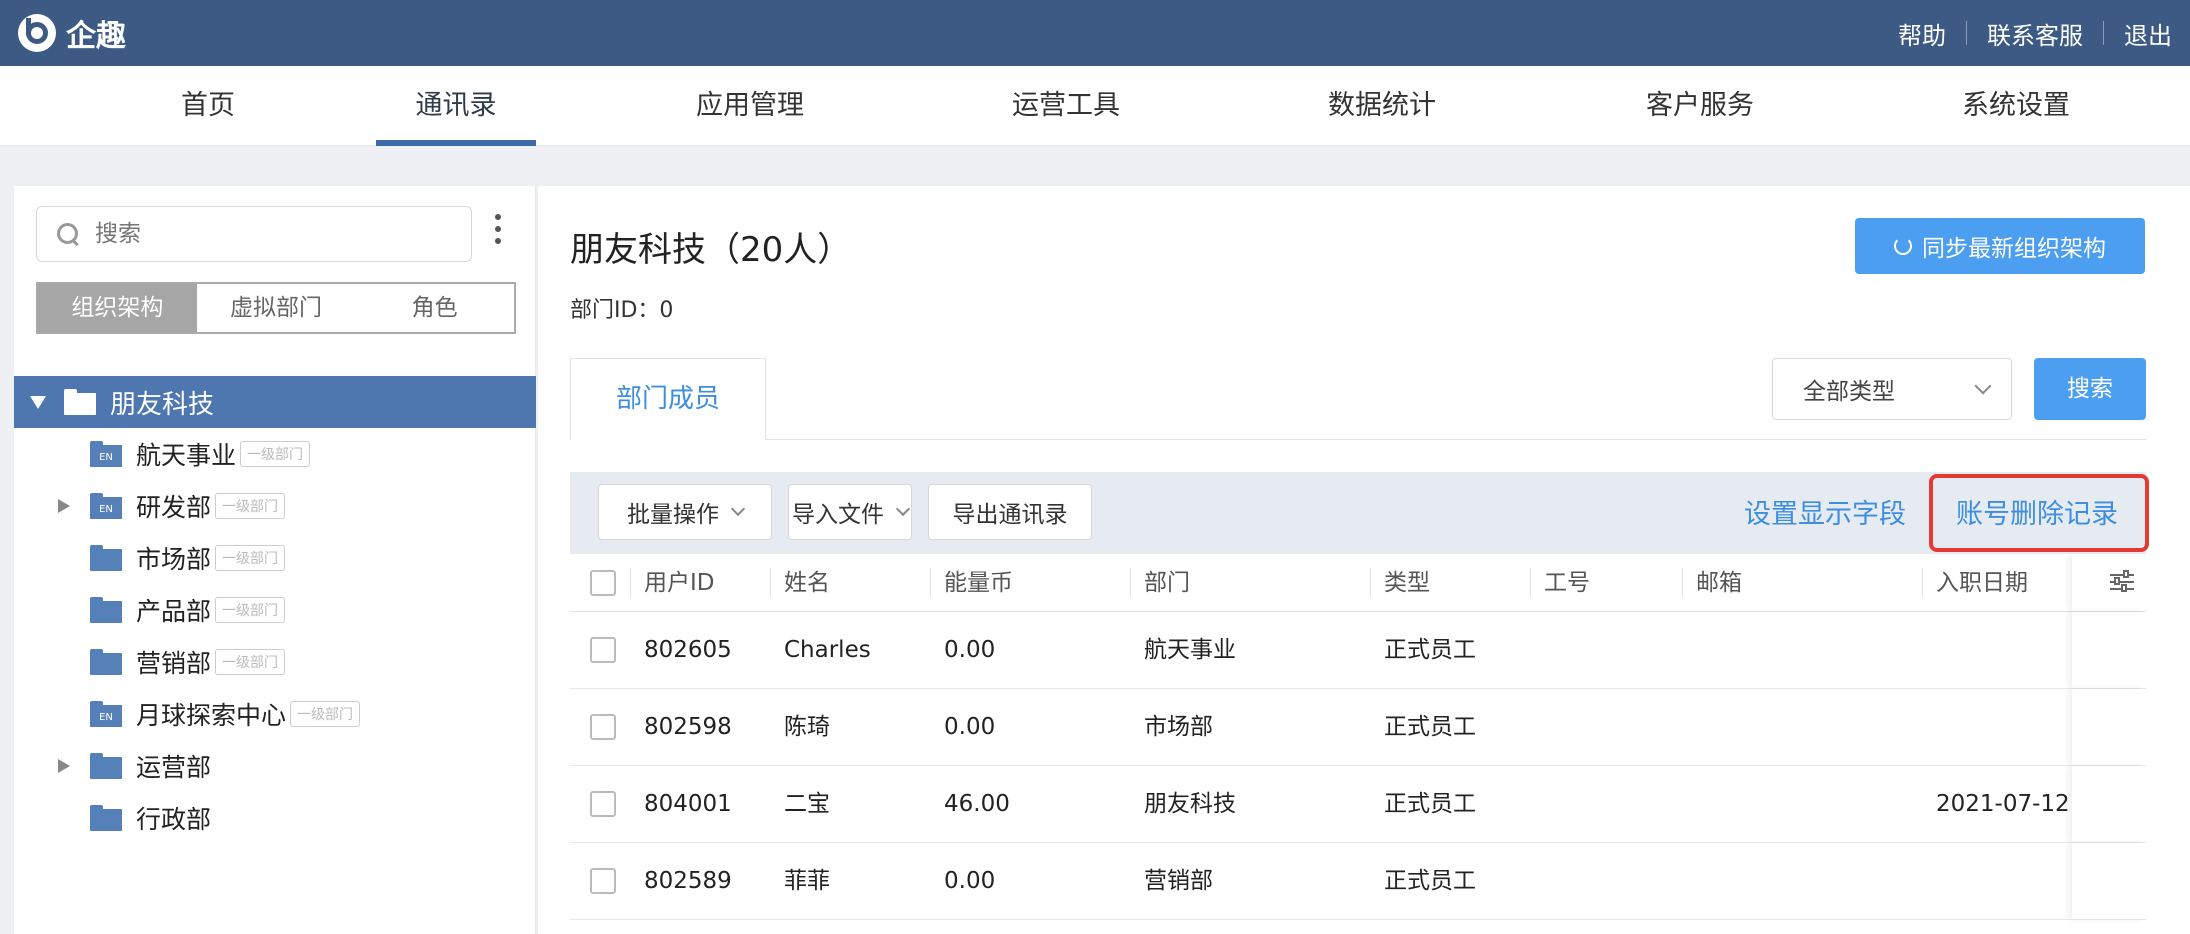 Image resolution: width=2190 pixels, height=934 pixels. What do you see at coordinates (2123, 582) in the screenshot?
I see `column-settings-icon` at bounding box center [2123, 582].